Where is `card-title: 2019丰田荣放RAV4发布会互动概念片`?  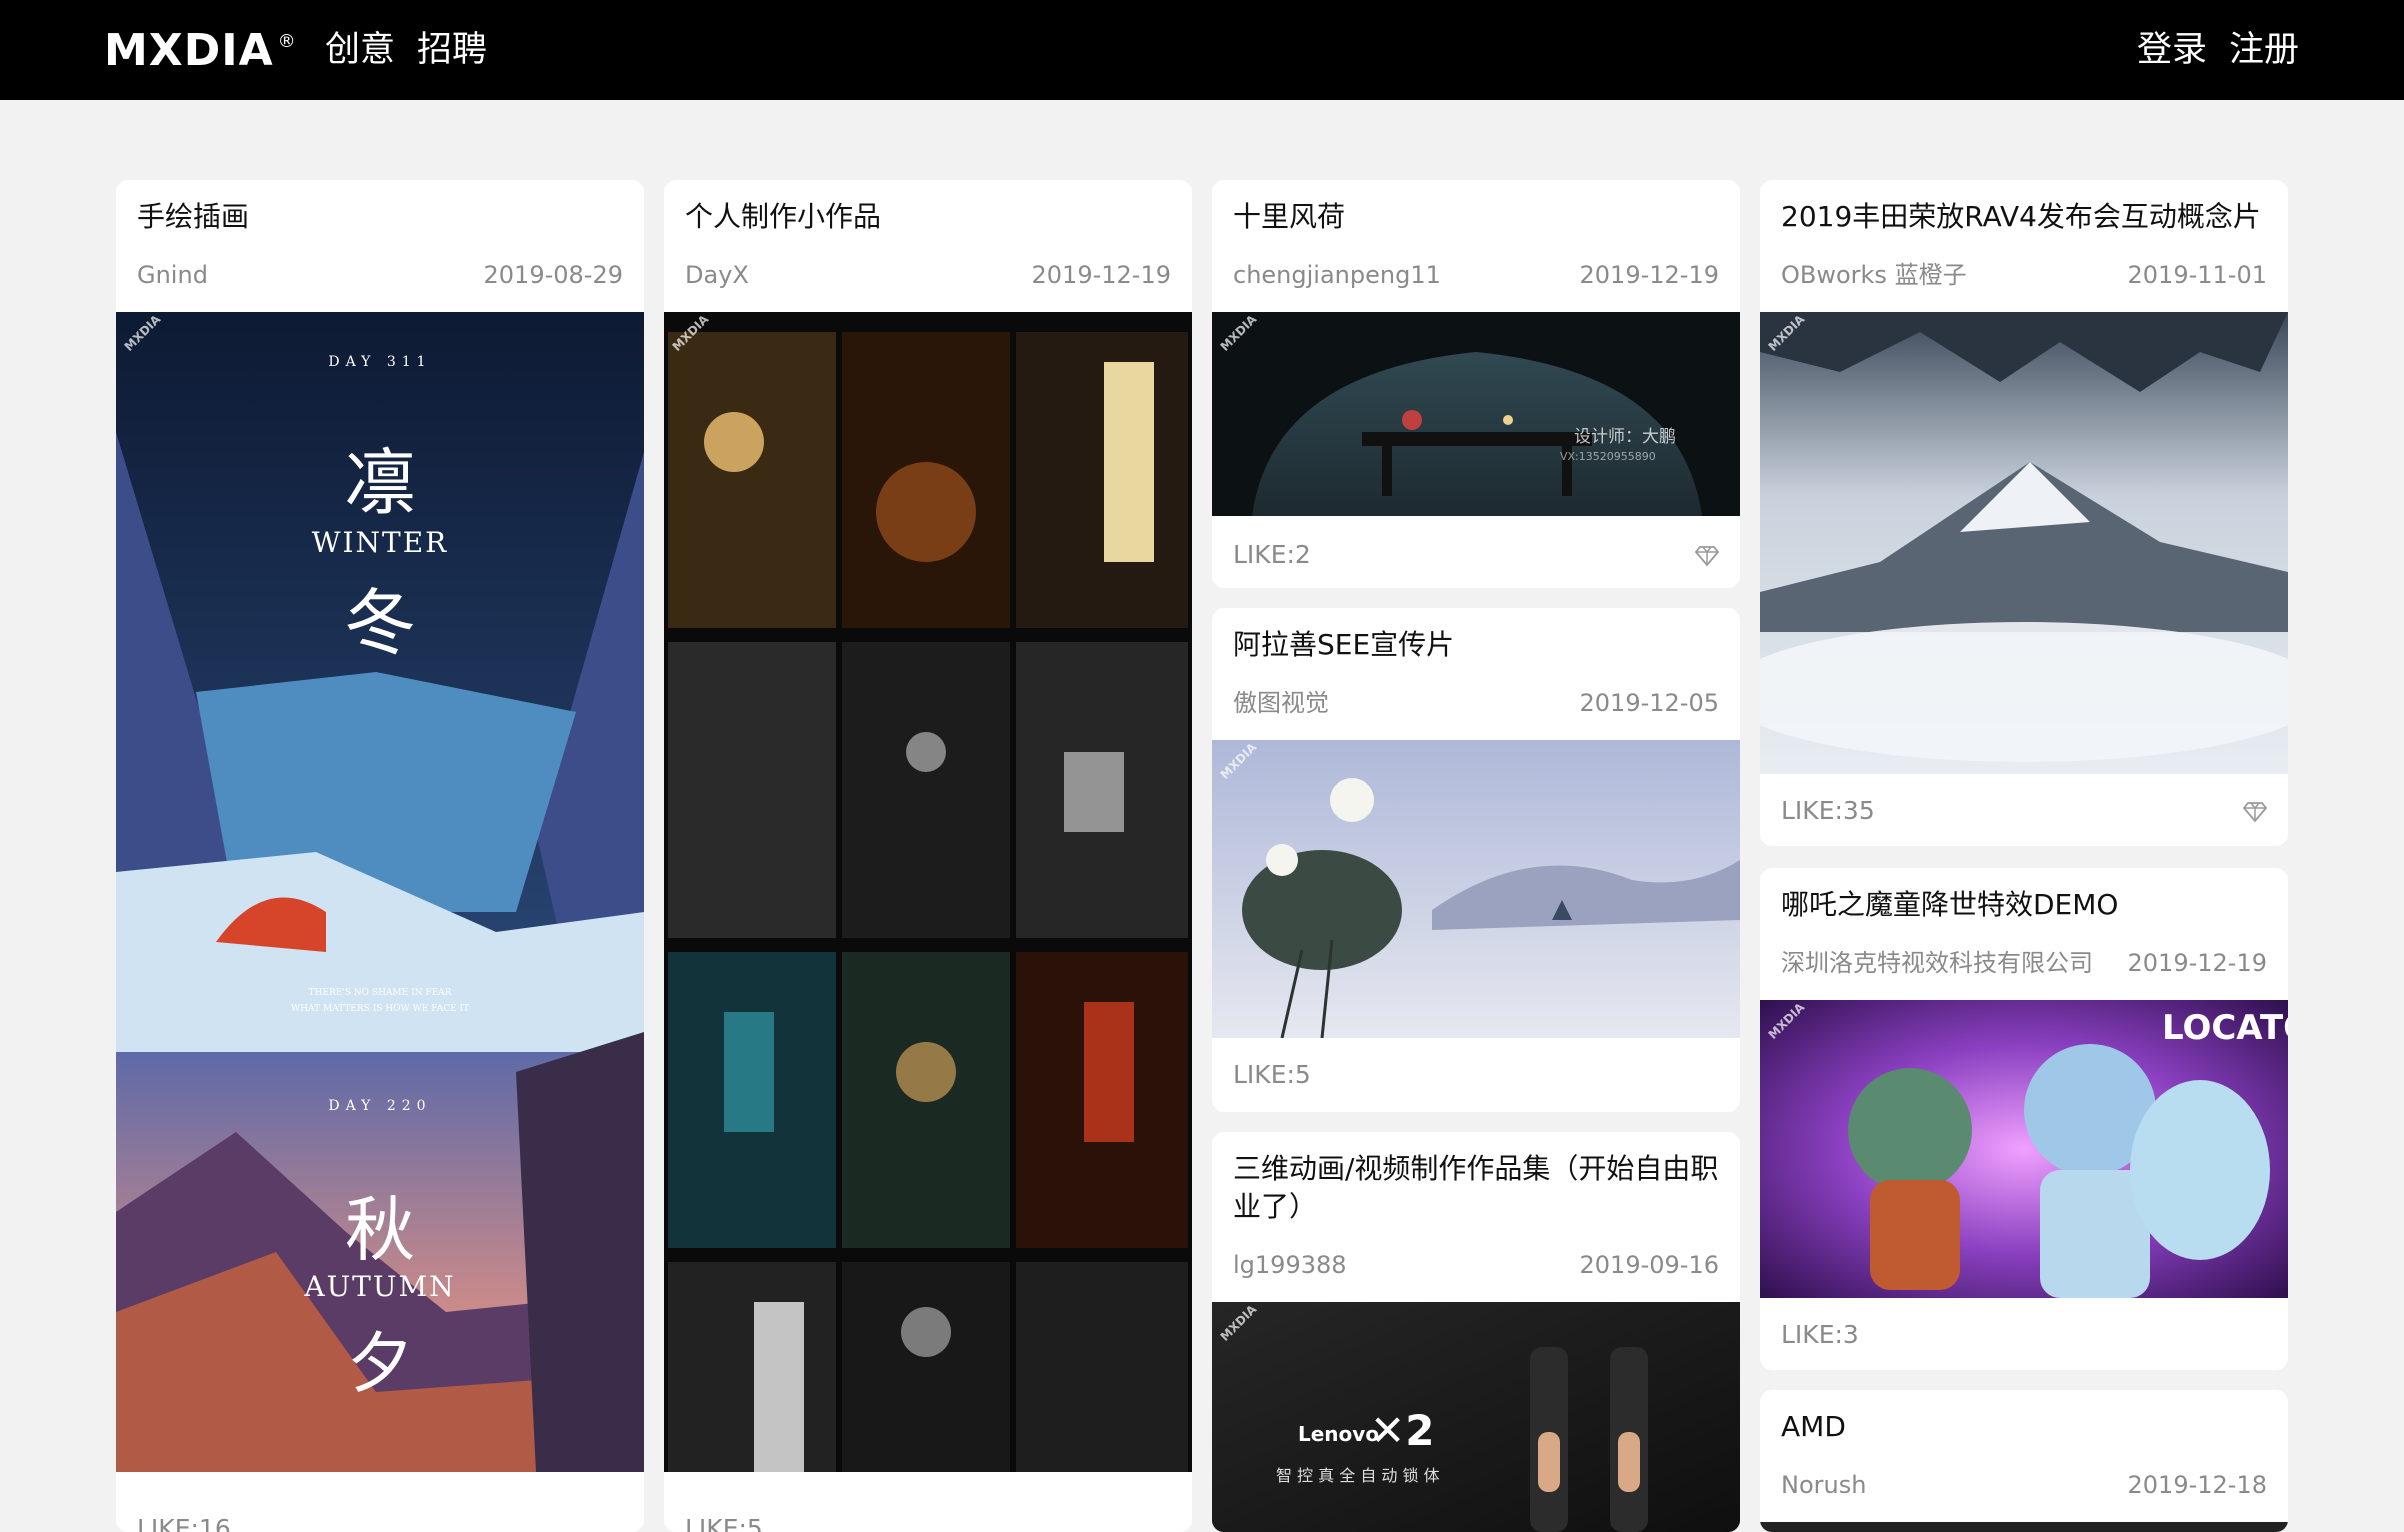 card-title: 2019丰田荣放RAV4发布会互动概念片 is located at coordinates (2021, 216).